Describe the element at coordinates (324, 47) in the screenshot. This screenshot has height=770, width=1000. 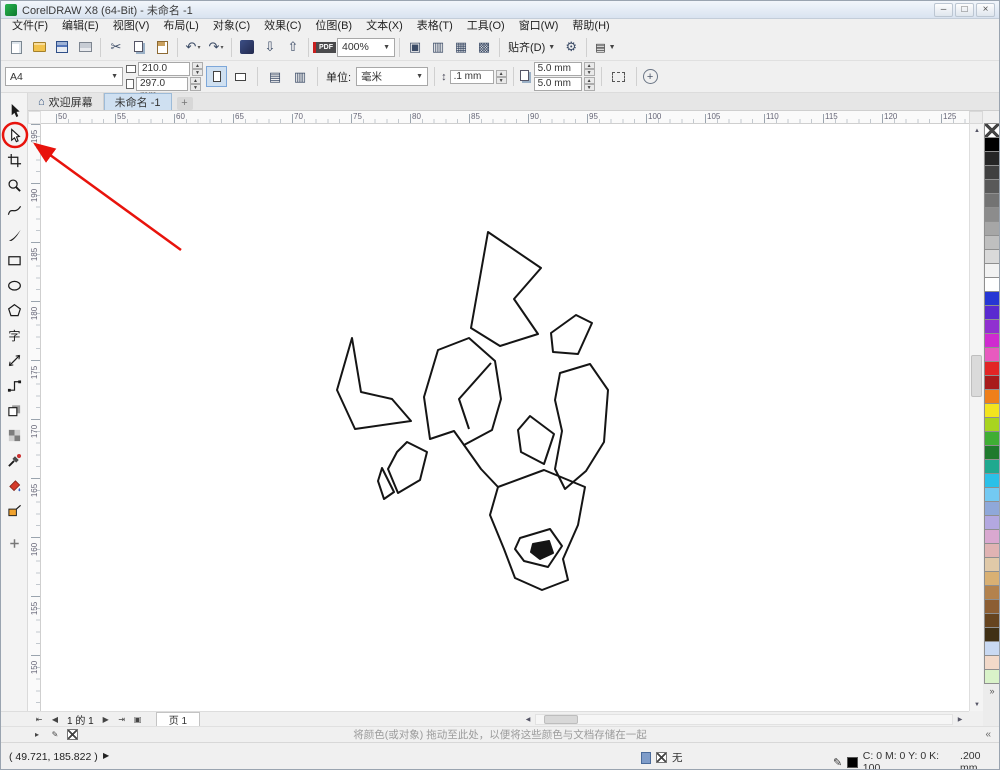
I see `publish-pdf-button: PDF` at that location.